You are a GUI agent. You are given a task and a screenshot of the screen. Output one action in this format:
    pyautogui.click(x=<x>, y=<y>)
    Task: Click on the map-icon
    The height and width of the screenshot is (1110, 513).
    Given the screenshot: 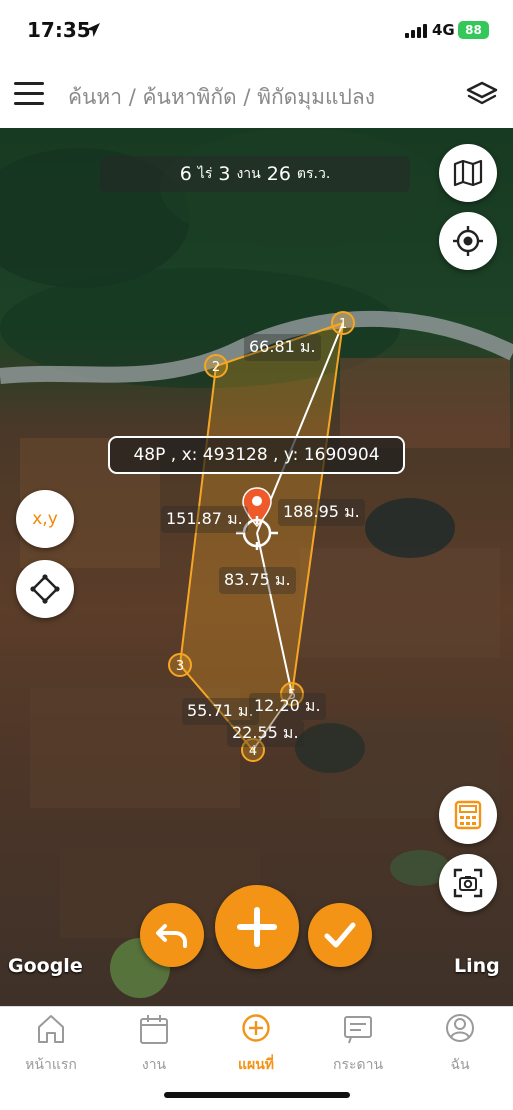 What is the action you would take?
    pyautogui.click(x=468, y=173)
    